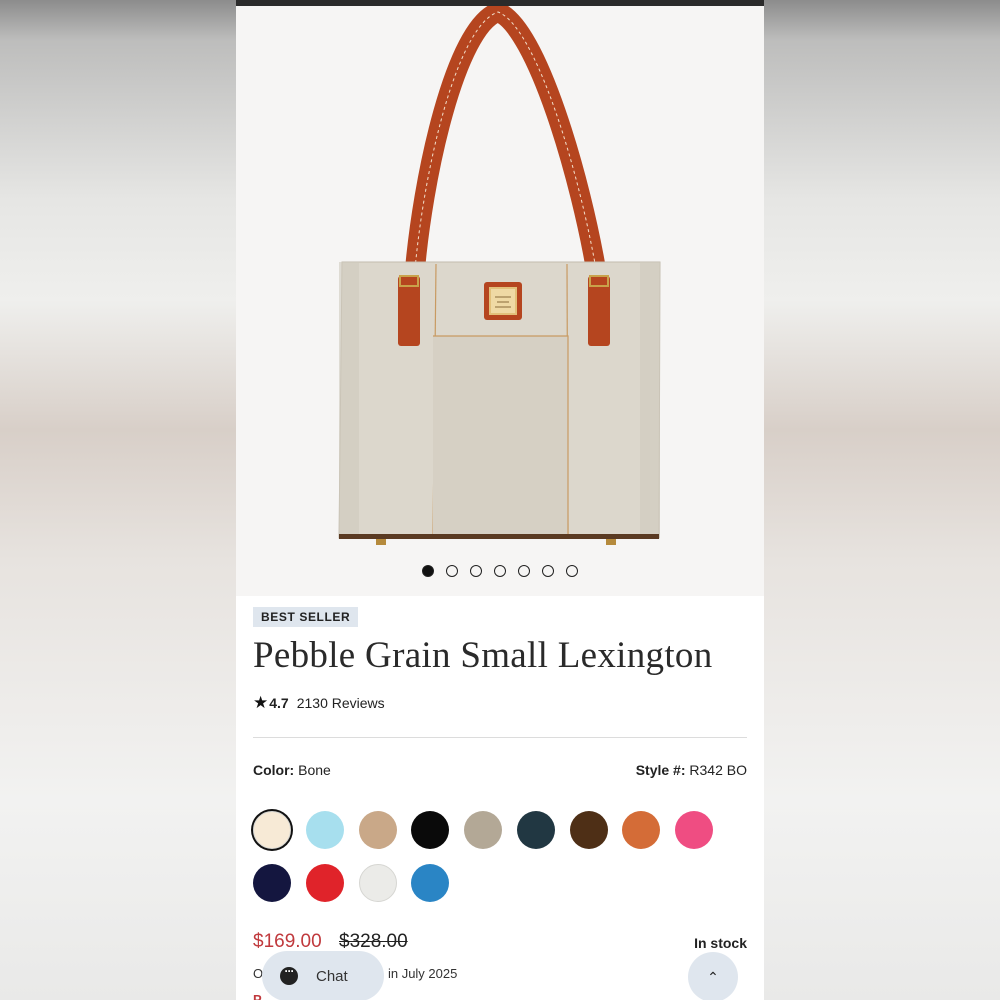 This screenshot has width=1000, height=1000. What do you see at coordinates (718, 770) in the screenshot?
I see `style-value: R342 BO` at bounding box center [718, 770].